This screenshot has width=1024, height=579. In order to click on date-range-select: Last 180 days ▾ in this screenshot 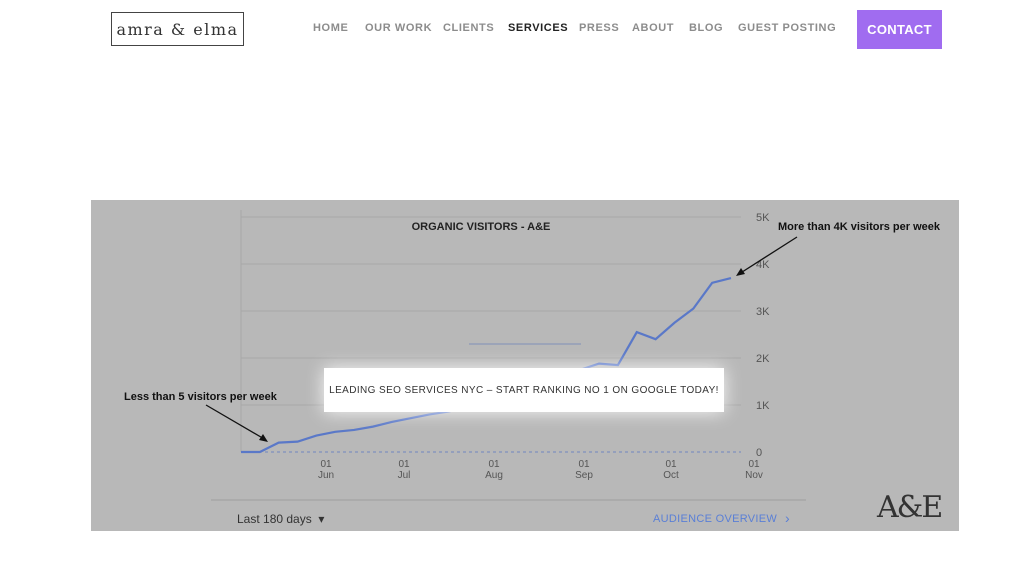, I will do `click(280, 519)`.